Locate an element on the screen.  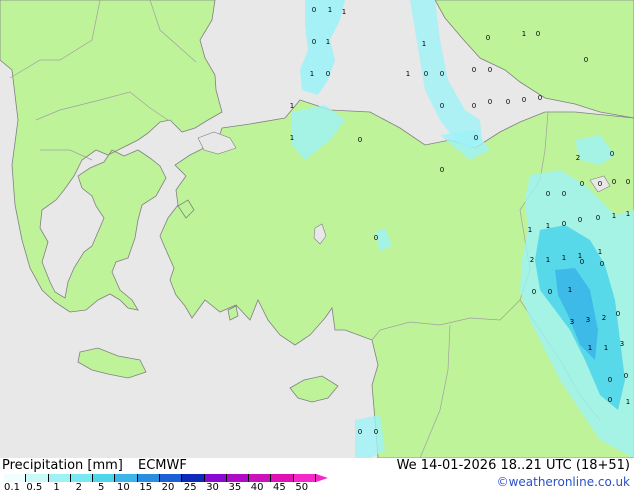
precipitation-colorbar is located at coordinates (166, 478).